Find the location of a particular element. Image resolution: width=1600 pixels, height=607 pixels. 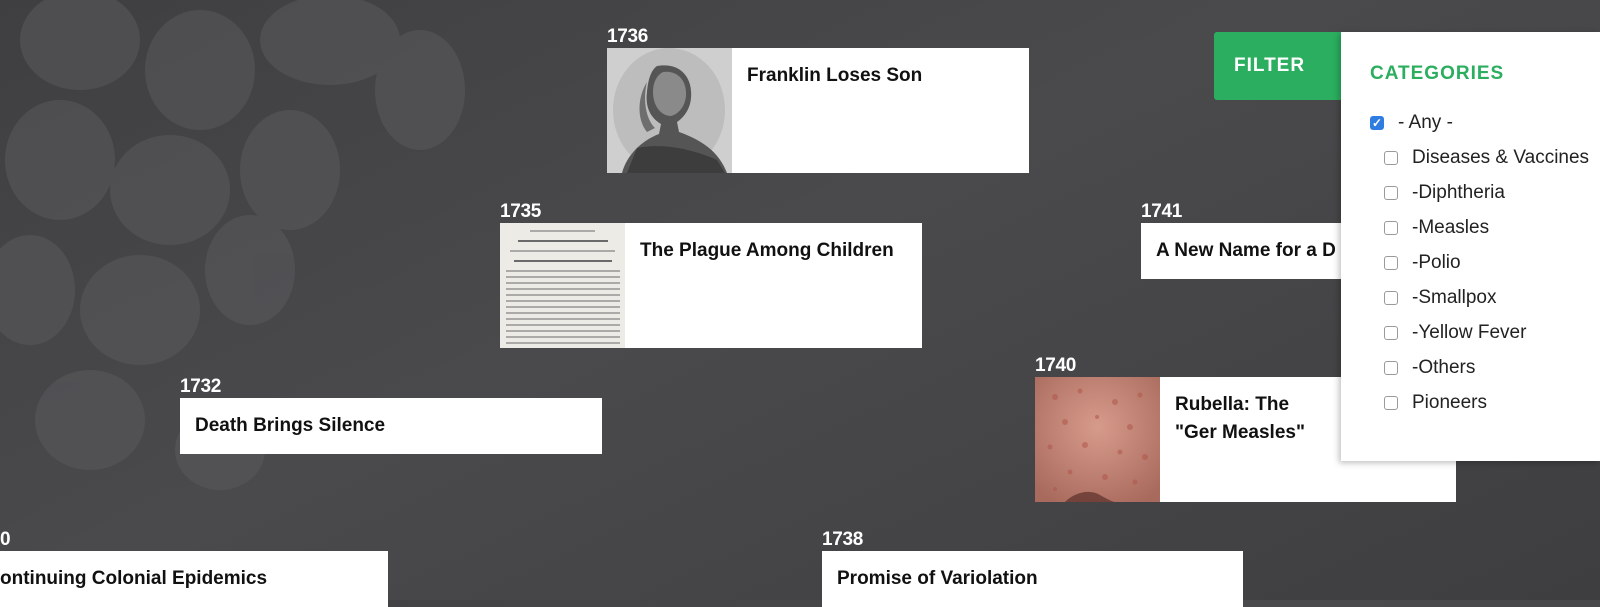

category-option-yellow-fever: -Yellow Fever is located at coordinates (1455, 333).